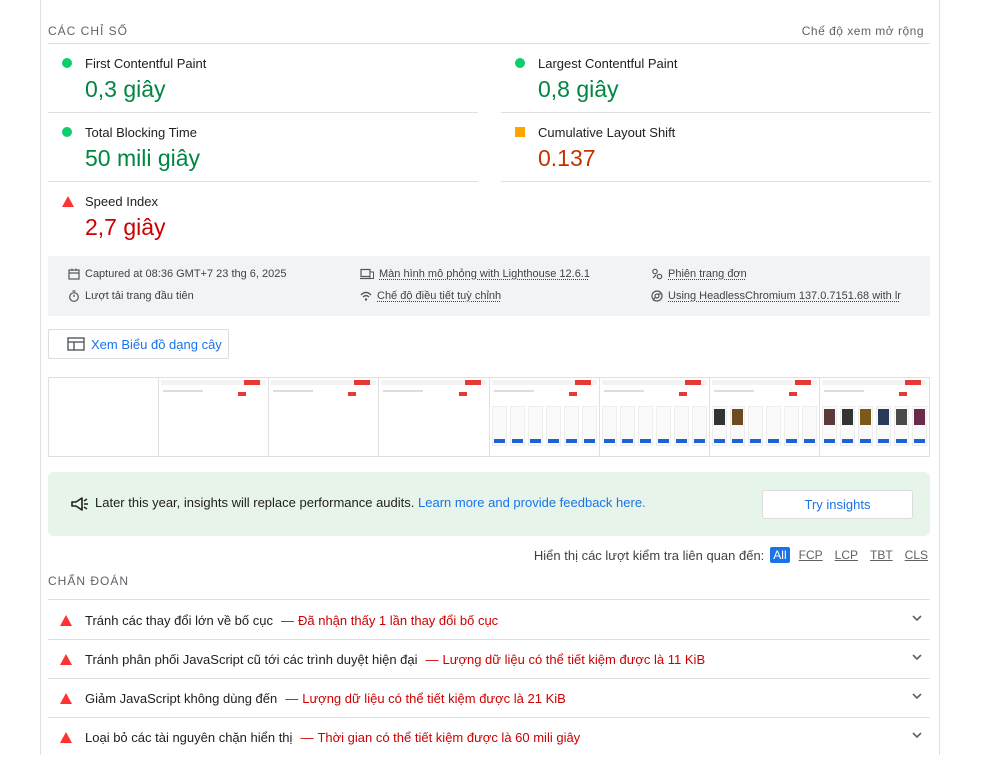 This screenshot has width=1005, height=757. I want to click on metrics-title: CÁC CHỈ SỐ, so click(88, 30).